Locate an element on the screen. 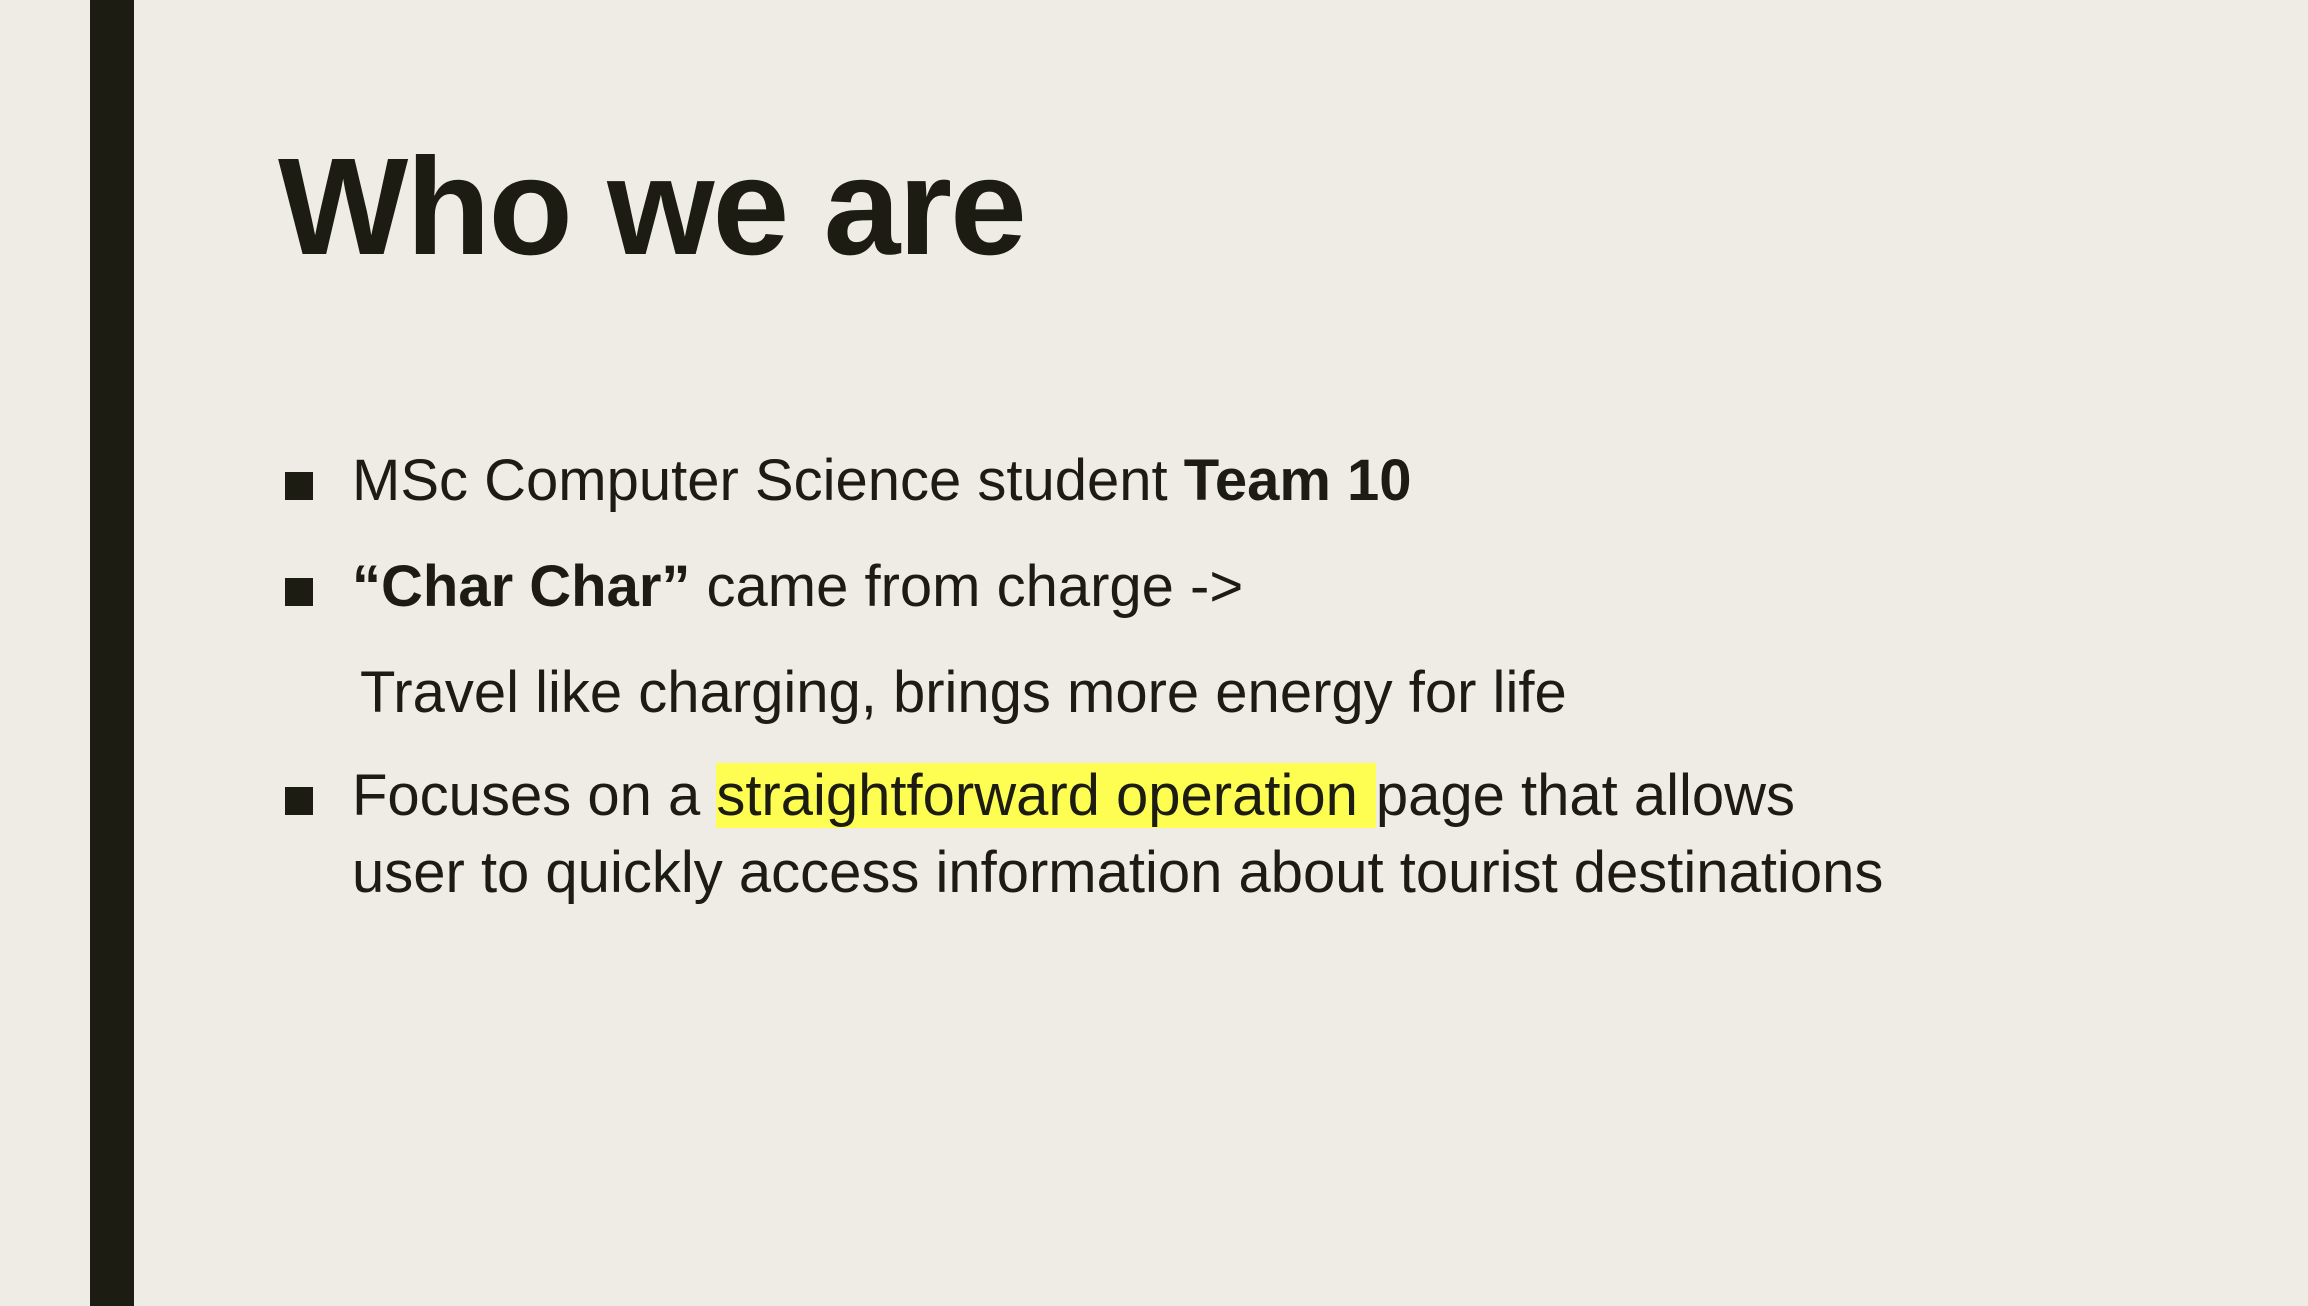  bullet-1-bold: Team 10 is located at coordinates (1297, 480).